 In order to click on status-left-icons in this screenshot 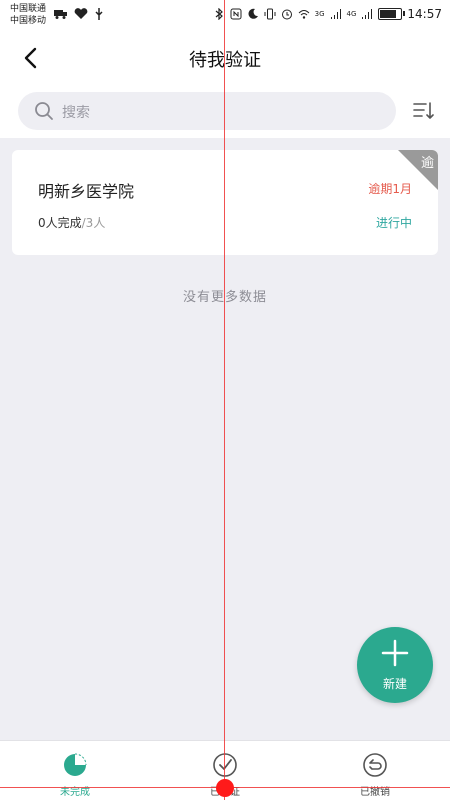, I will do `click(79, 14)`.